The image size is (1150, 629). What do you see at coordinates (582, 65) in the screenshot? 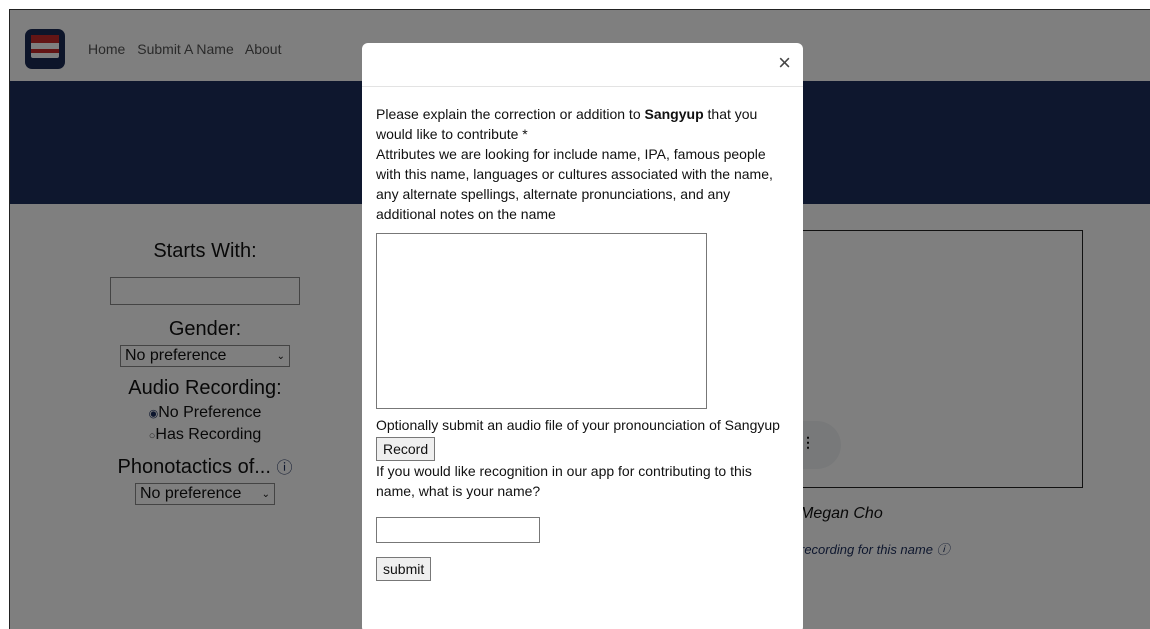
I see `modal-header: ×` at bounding box center [582, 65].